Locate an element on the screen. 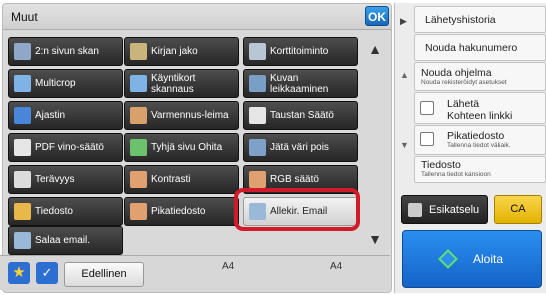 Image resolution: width=546 pixels, height=295 pixels. function-label: Salaa email. is located at coordinates (63, 240).